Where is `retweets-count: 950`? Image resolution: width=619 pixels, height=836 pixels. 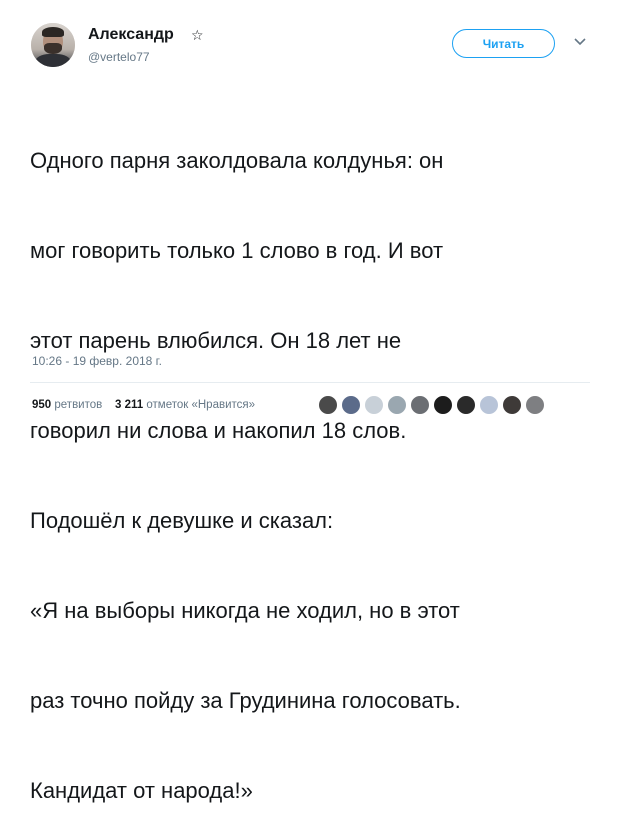 retweets-count: 950 is located at coordinates (41, 405).